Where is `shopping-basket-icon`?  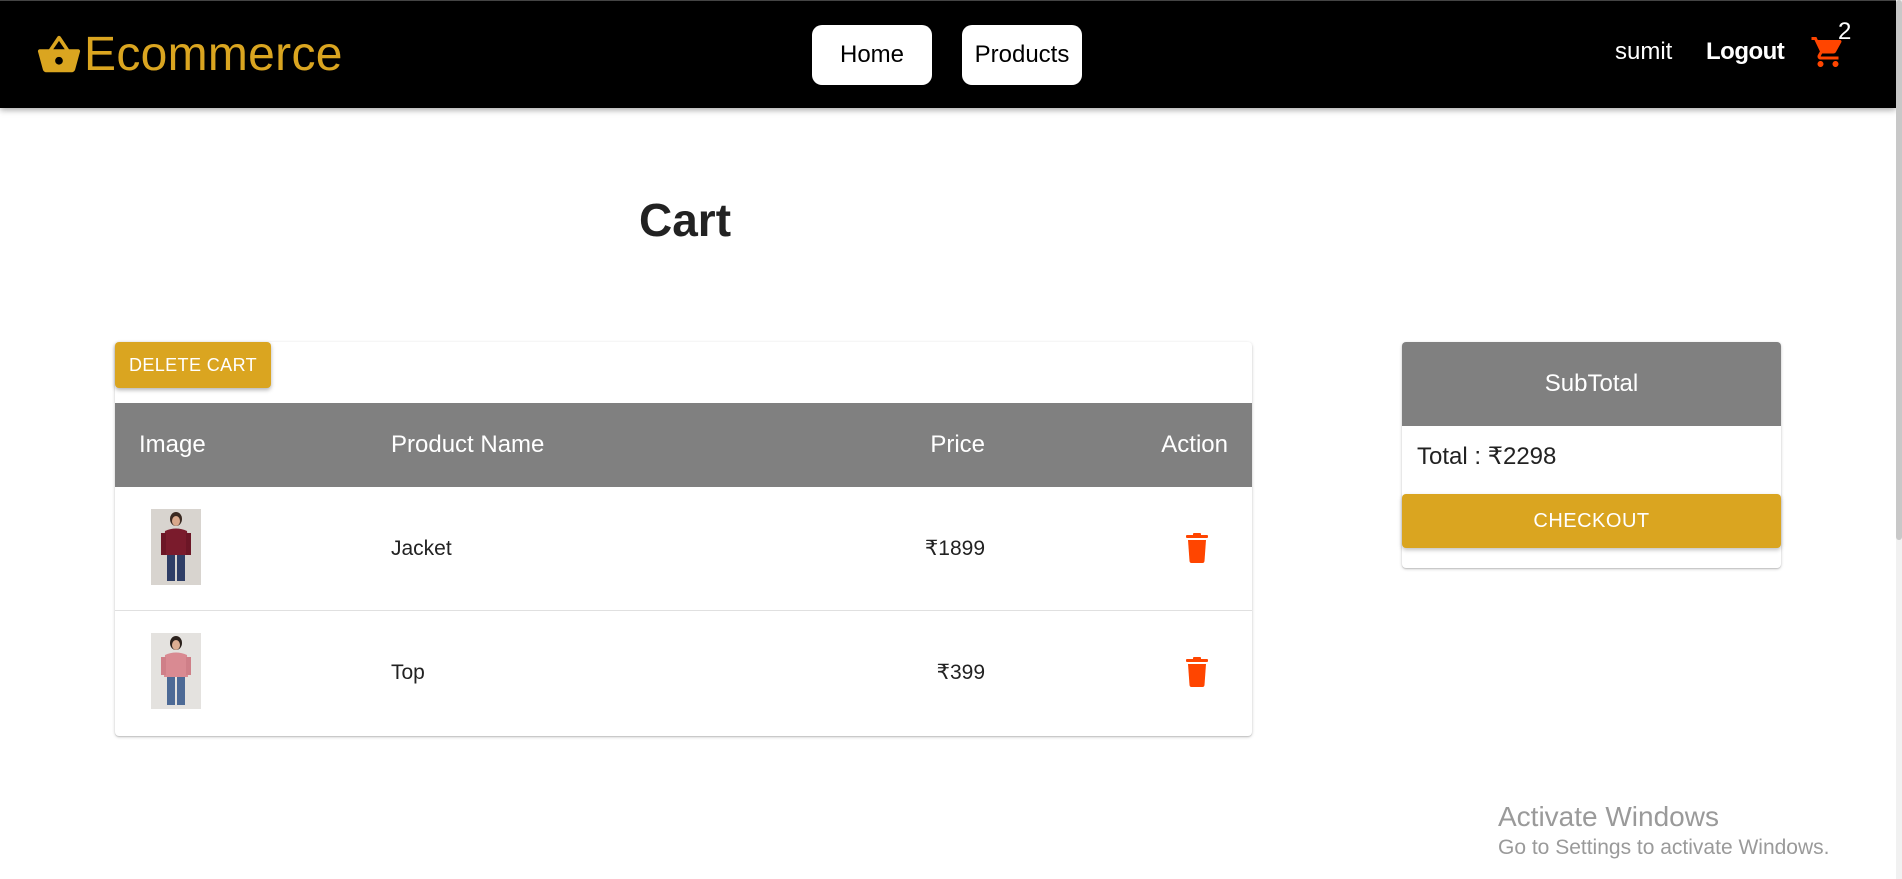 shopping-basket-icon is located at coordinates (59, 54).